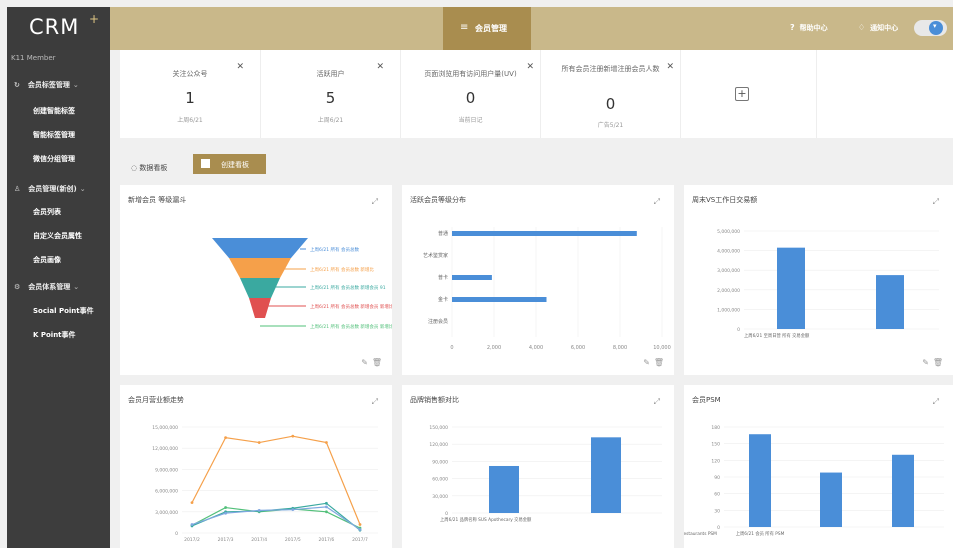 This screenshot has width=953, height=548. I want to click on x-category-label: 上周6/21 至周日营 所有 交易金额, so click(777, 335).